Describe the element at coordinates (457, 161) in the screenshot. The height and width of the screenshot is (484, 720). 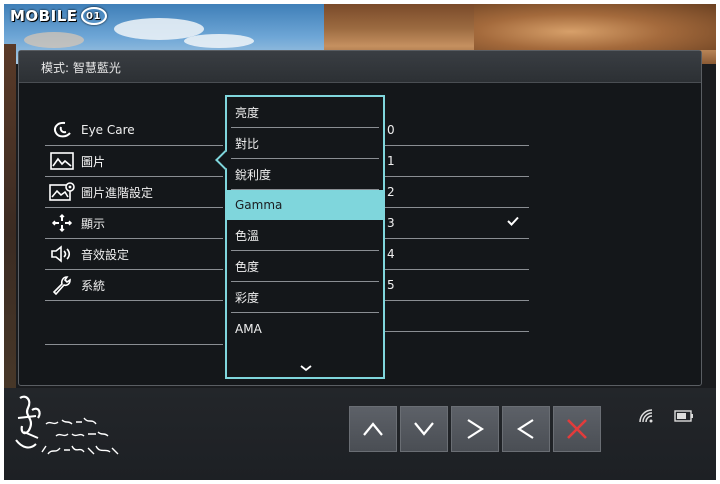
I see `gamma-option: 1` at that location.